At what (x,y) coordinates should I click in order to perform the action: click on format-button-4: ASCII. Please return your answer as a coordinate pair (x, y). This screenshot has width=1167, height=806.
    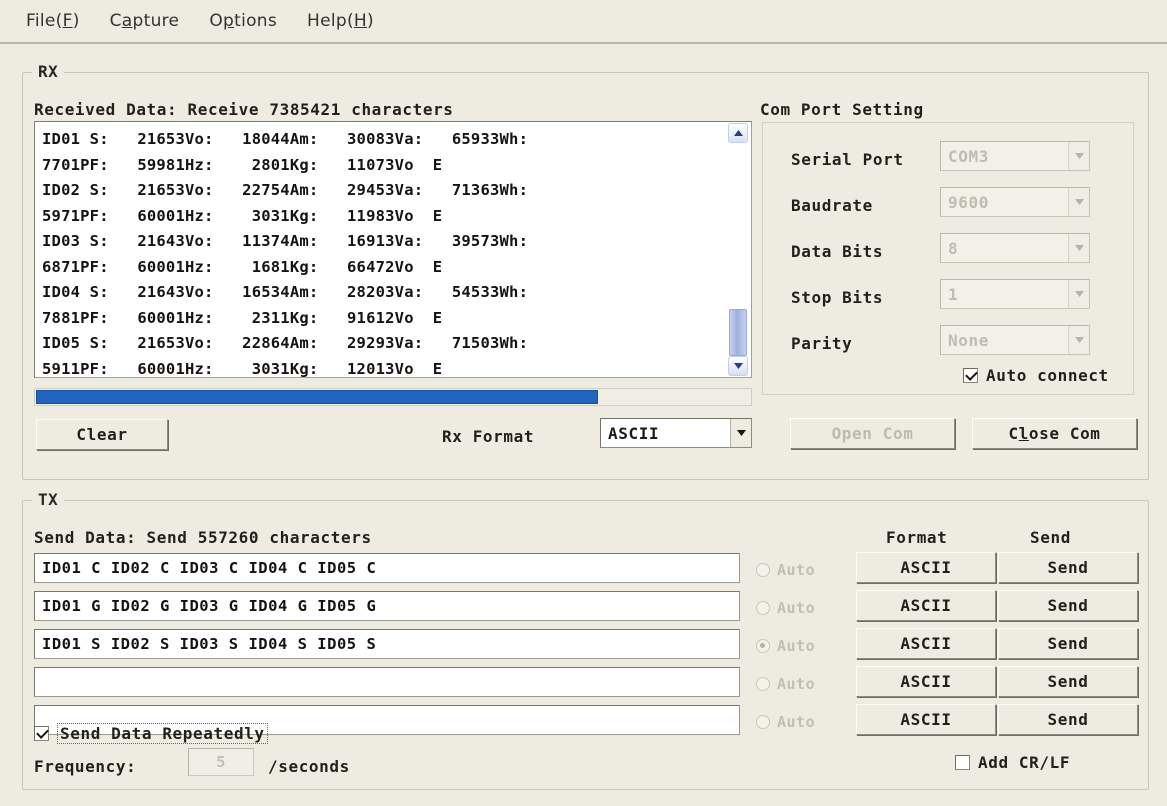
    Looking at the image, I should click on (926, 681).